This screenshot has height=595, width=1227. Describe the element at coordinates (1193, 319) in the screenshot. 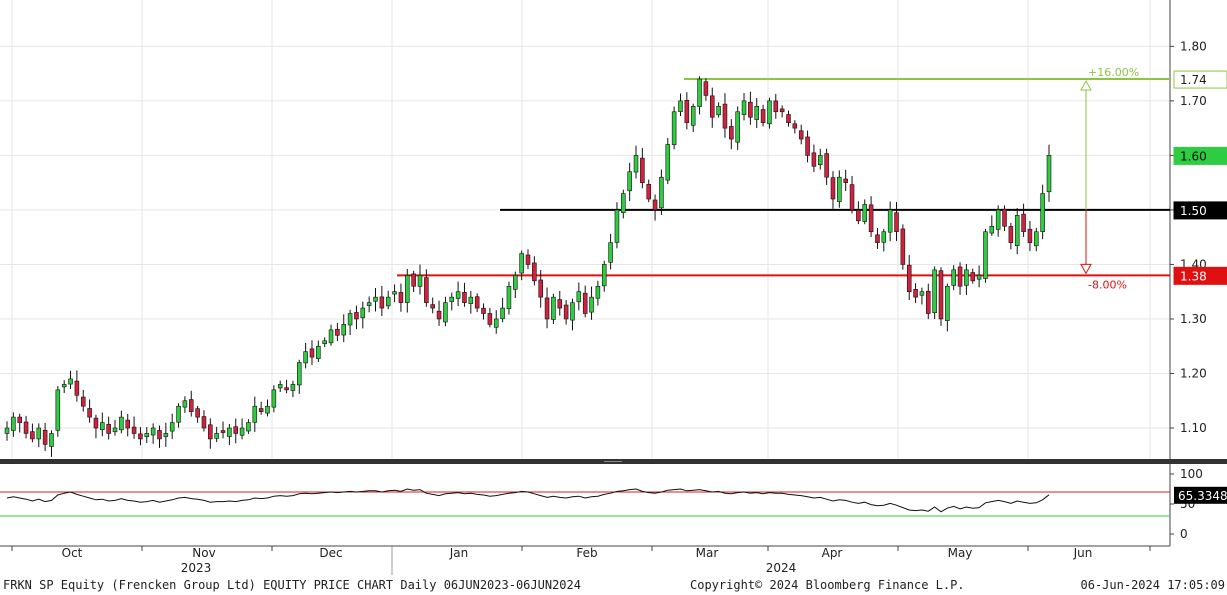

I see `y-tick-label: 1.30` at that location.